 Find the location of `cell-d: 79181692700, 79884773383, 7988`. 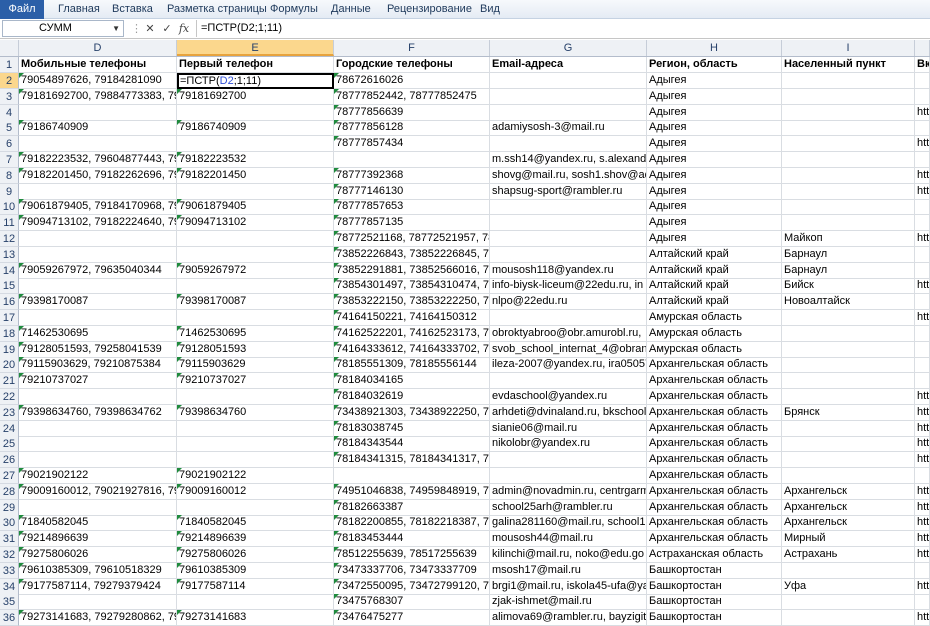

cell-d: 79181692700, 79884773383, 7988 is located at coordinates (98, 96).